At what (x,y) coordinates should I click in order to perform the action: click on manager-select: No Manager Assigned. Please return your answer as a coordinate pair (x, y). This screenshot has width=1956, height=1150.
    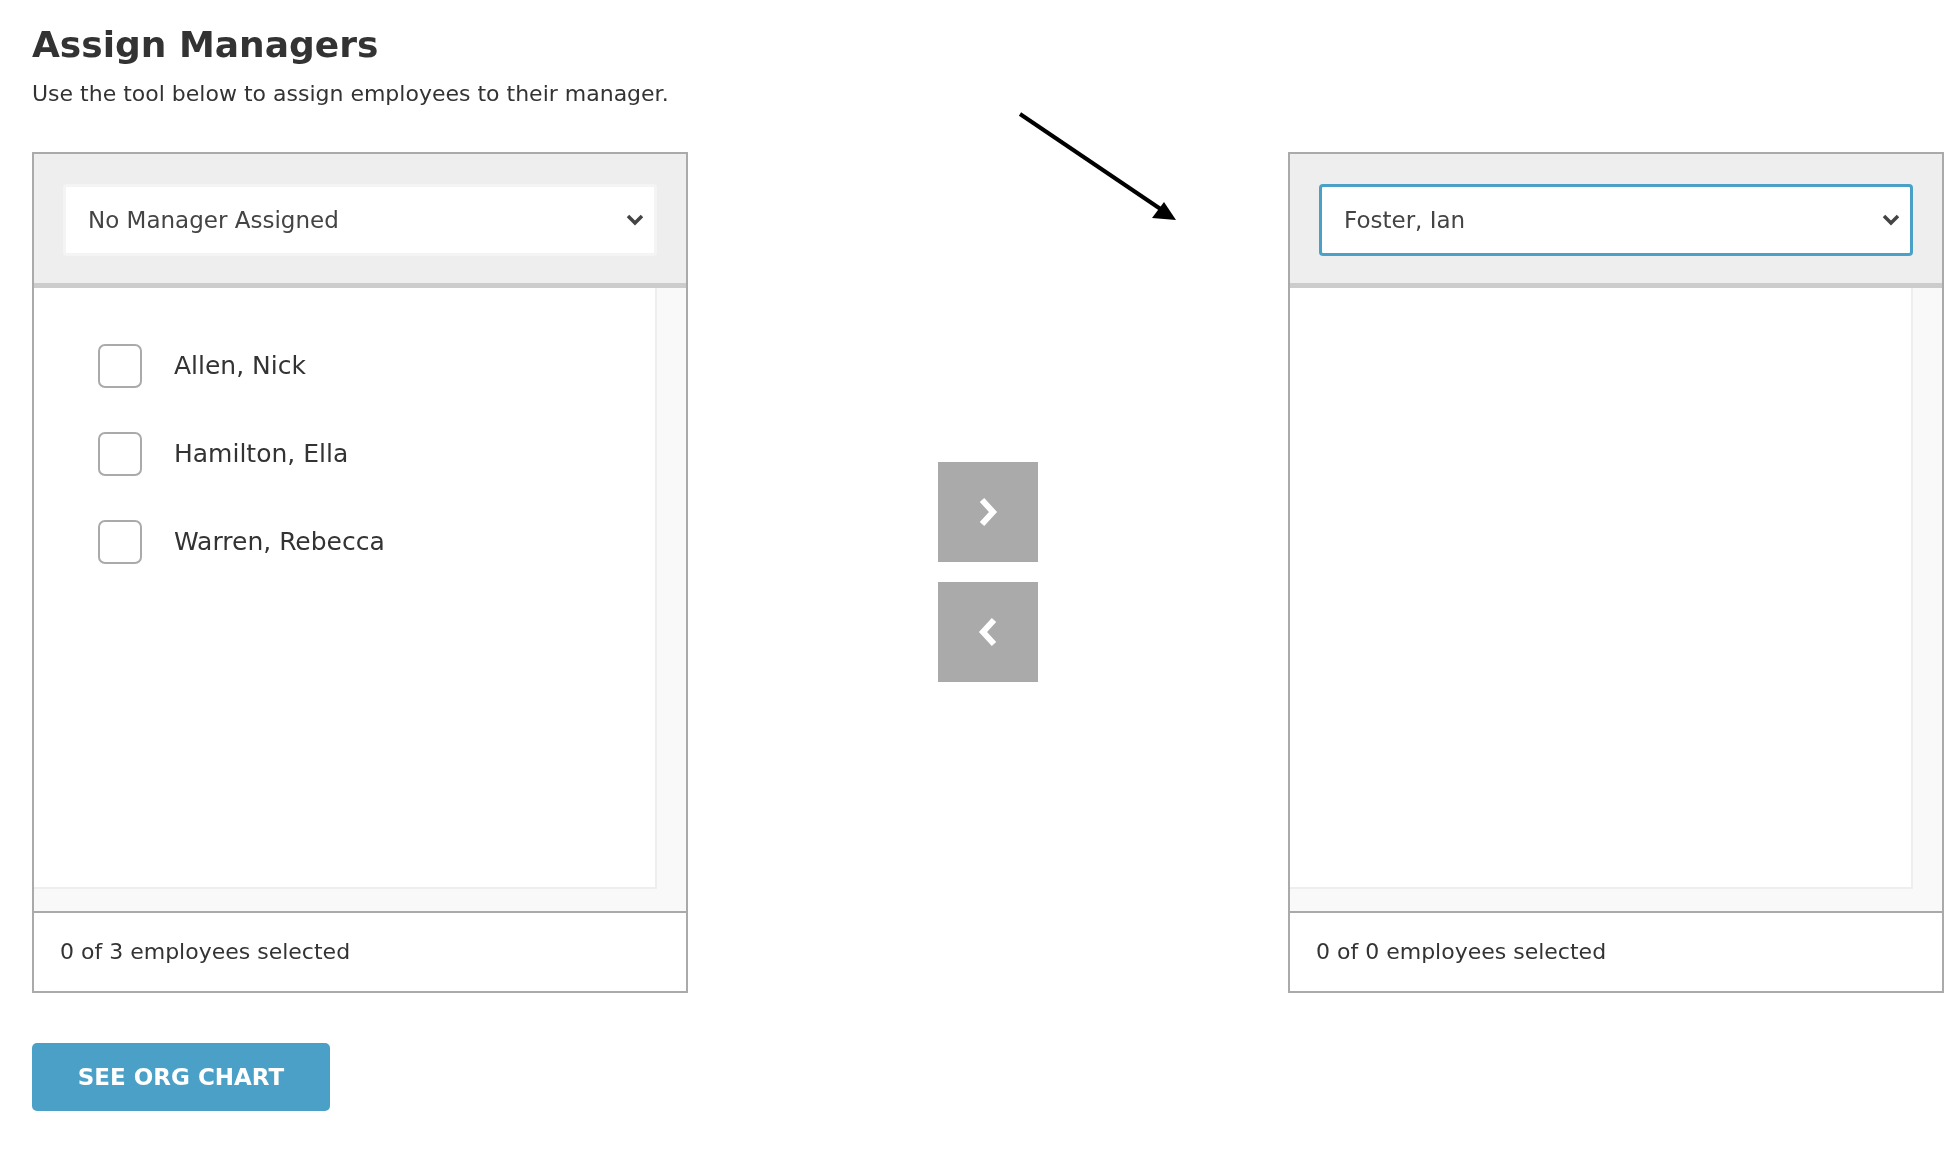
    Looking at the image, I should click on (360, 219).